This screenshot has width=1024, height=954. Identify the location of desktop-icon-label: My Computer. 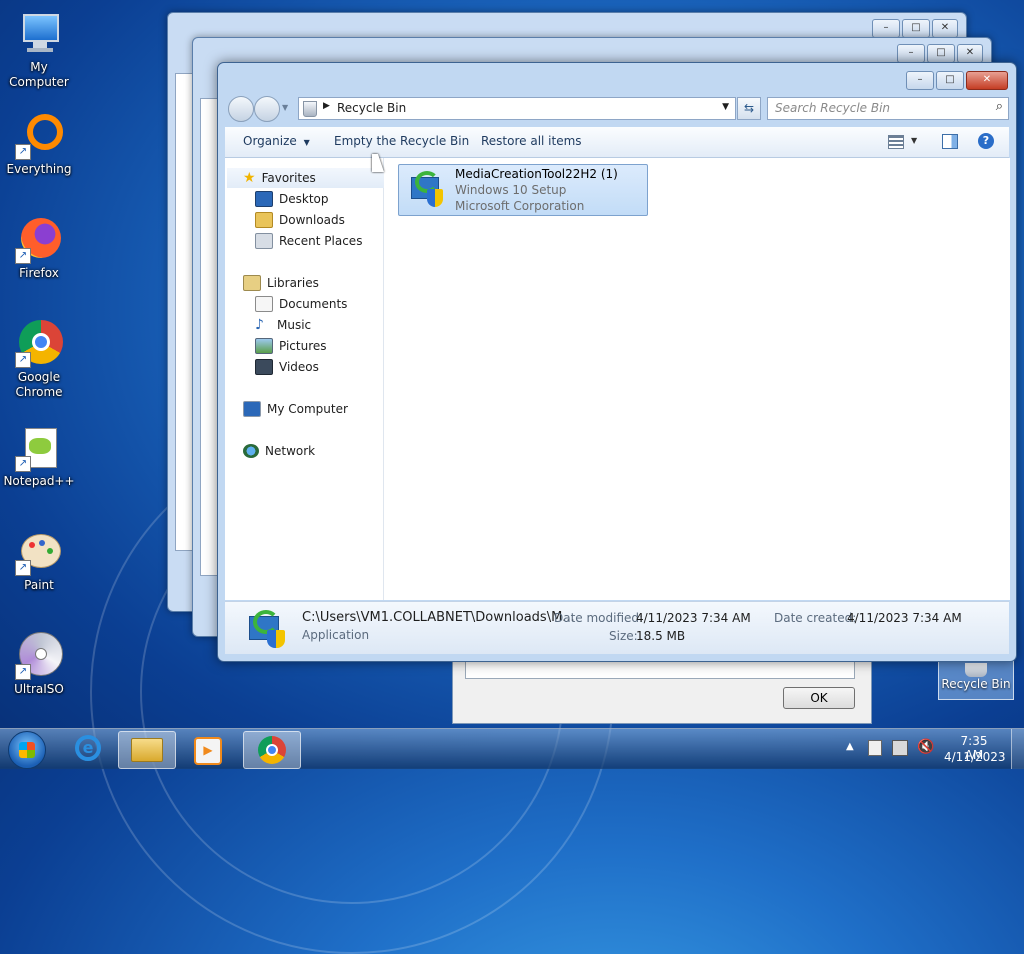
(39, 74).